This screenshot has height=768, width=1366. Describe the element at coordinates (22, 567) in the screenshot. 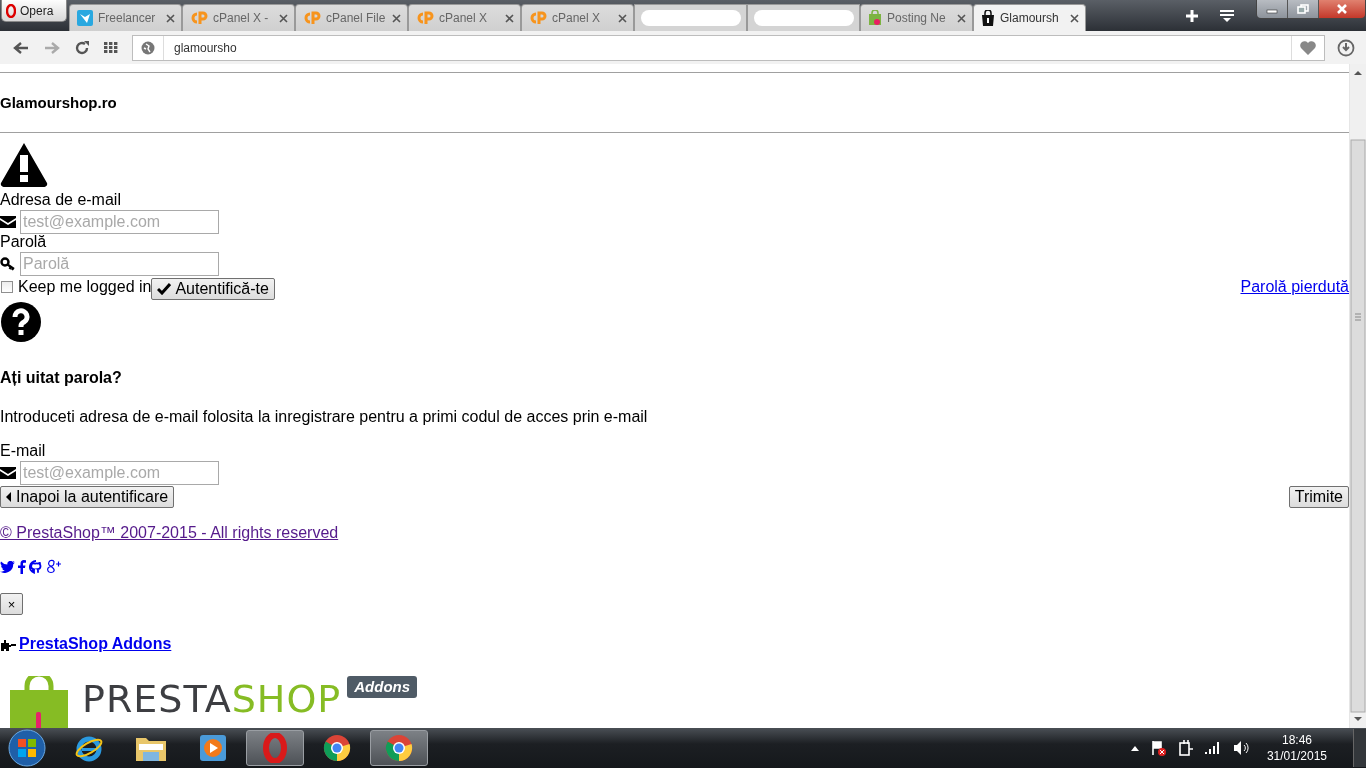

I see `facebook-icon` at that location.